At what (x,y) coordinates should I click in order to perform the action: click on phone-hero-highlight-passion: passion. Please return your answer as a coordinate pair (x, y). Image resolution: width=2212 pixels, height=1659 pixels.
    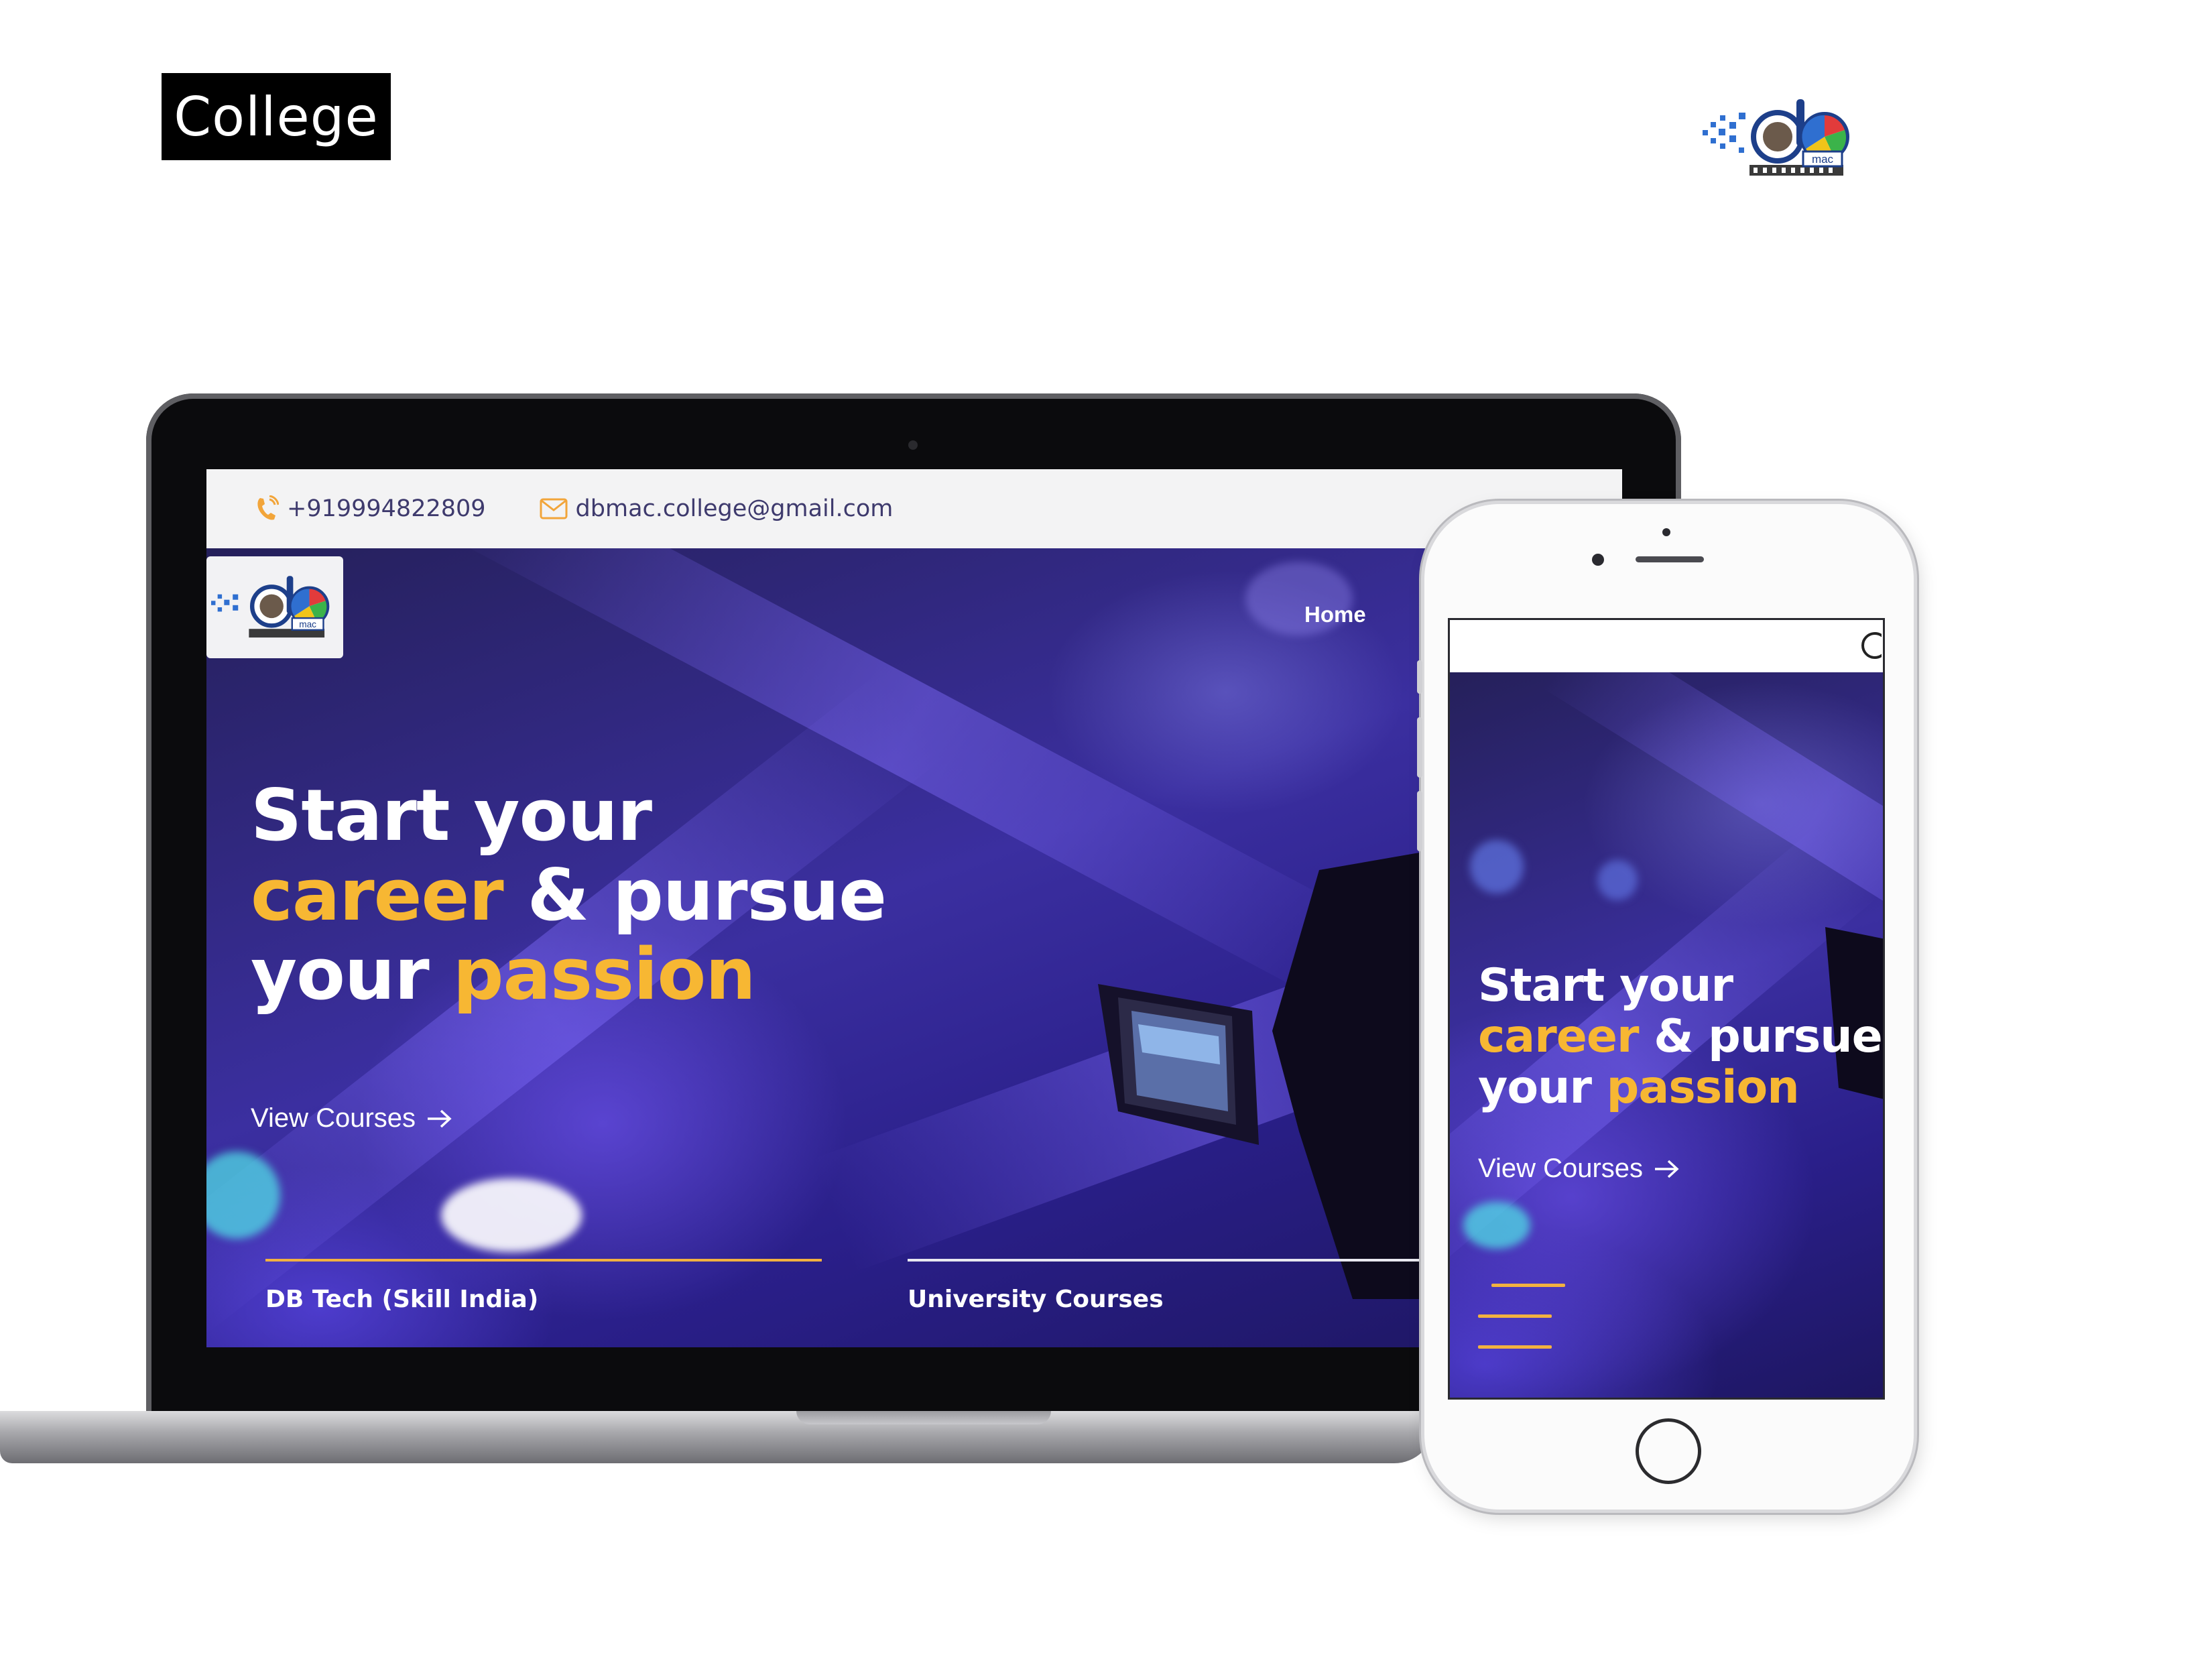
    Looking at the image, I should click on (1703, 1088).